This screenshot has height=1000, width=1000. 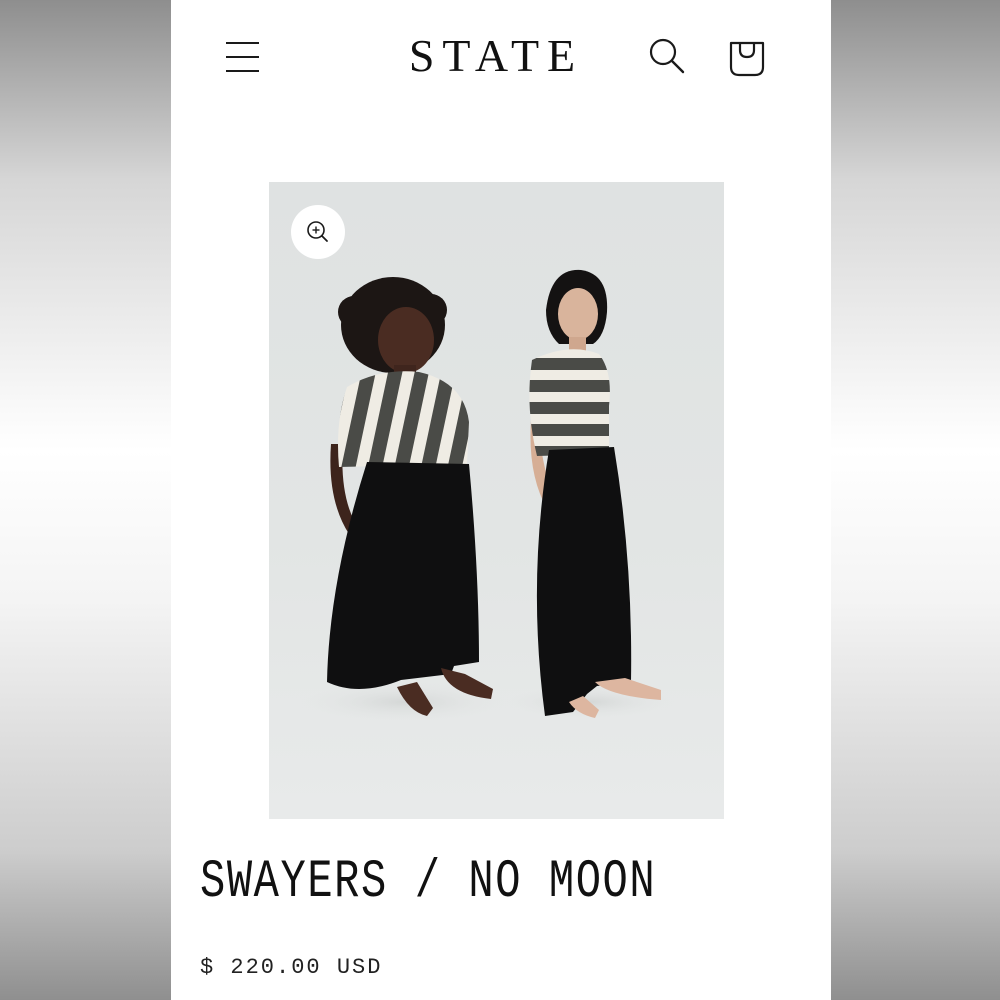 I want to click on cart-button, so click(x=747, y=57).